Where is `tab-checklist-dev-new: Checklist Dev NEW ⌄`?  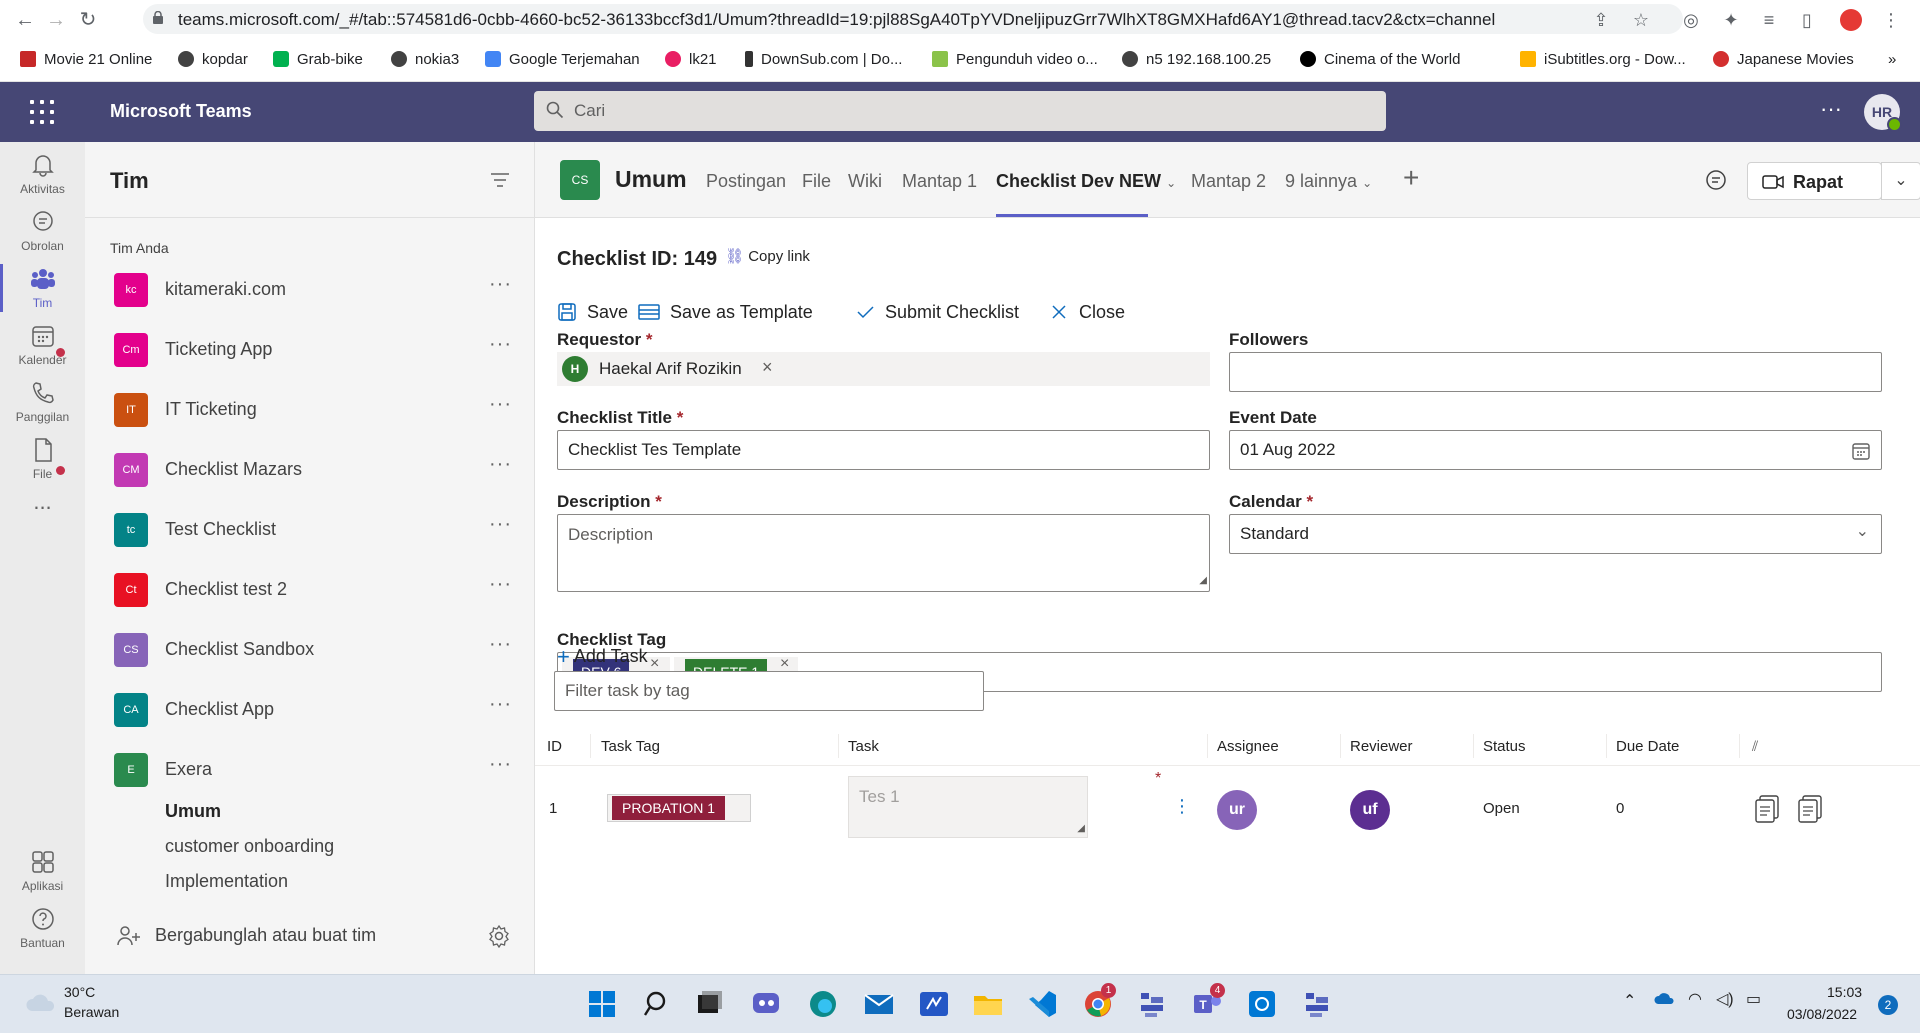
tab-checklist-dev-new: Checklist Dev NEW ⌄ is located at coordinates (1086, 181).